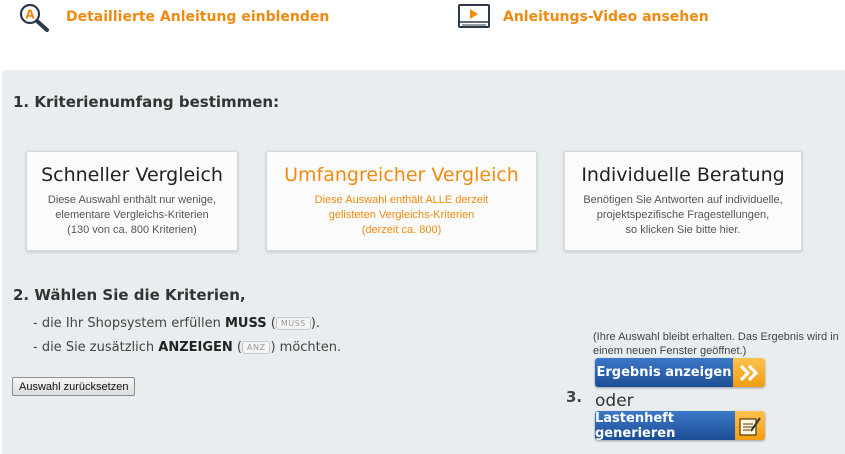 This screenshot has height=454, width=845. Describe the element at coordinates (664, 372) in the screenshot. I see `show-result-label: Ergebnis anzeigen` at that location.